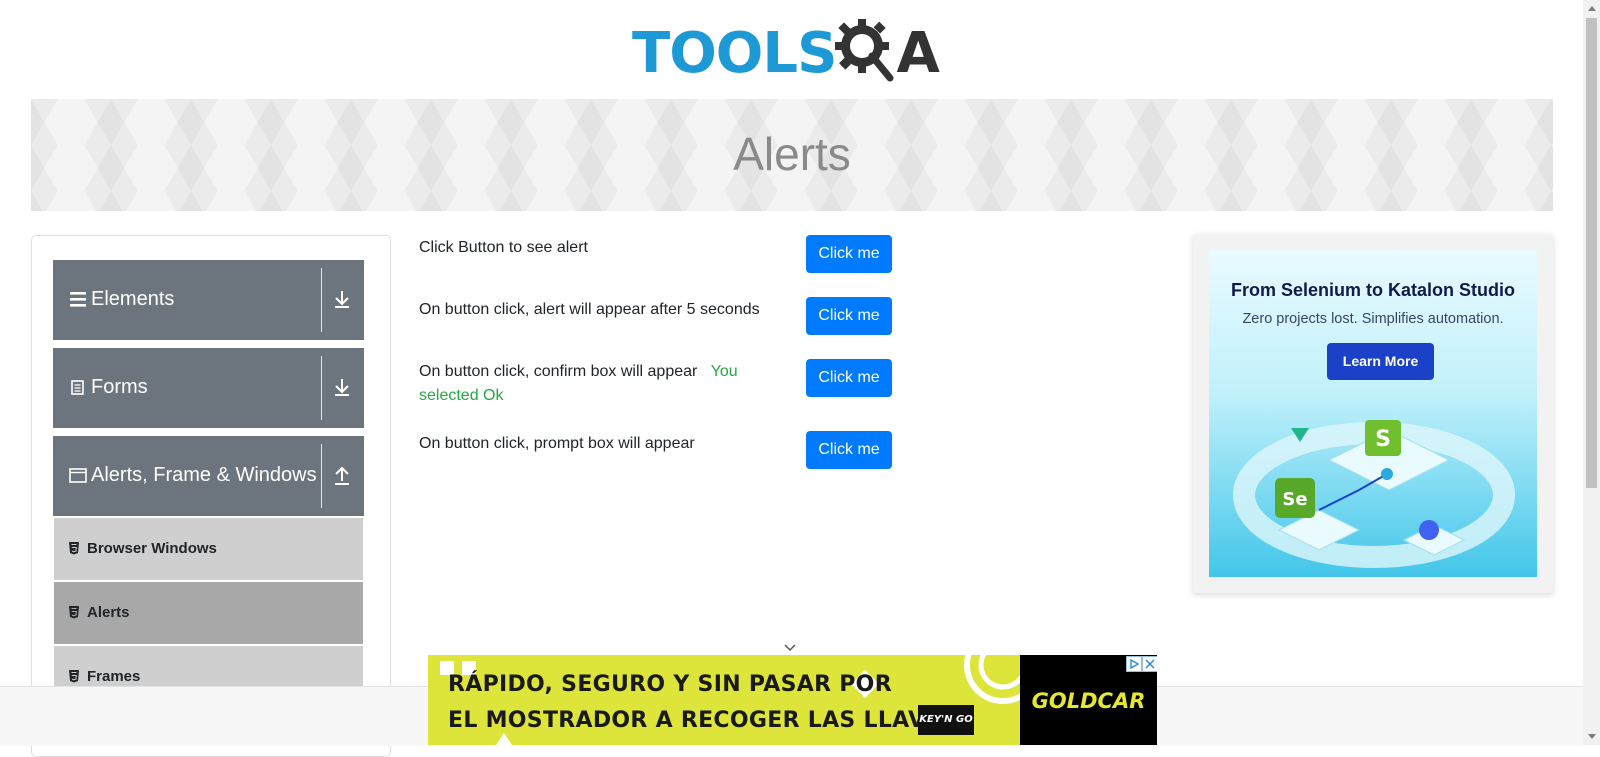 The height and width of the screenshot is (757, 1600). Describe the element at coordinates (208, 666) in the screenshot. I see `sidebar-item-frames: Frames` at that location.